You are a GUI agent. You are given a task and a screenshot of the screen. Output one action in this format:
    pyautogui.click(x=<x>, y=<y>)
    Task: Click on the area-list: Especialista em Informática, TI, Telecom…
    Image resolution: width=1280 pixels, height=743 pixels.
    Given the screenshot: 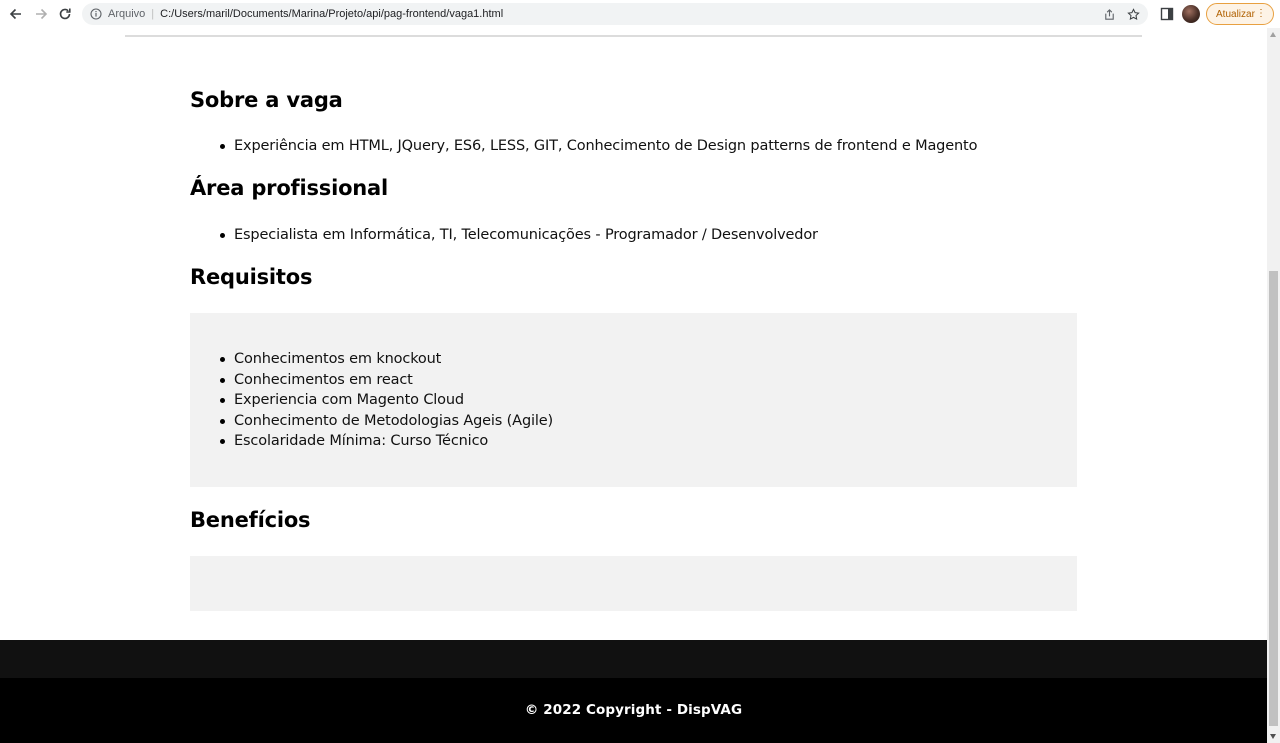 What is the action you would take?
    pyautogui.click(x=519, y=235)
    